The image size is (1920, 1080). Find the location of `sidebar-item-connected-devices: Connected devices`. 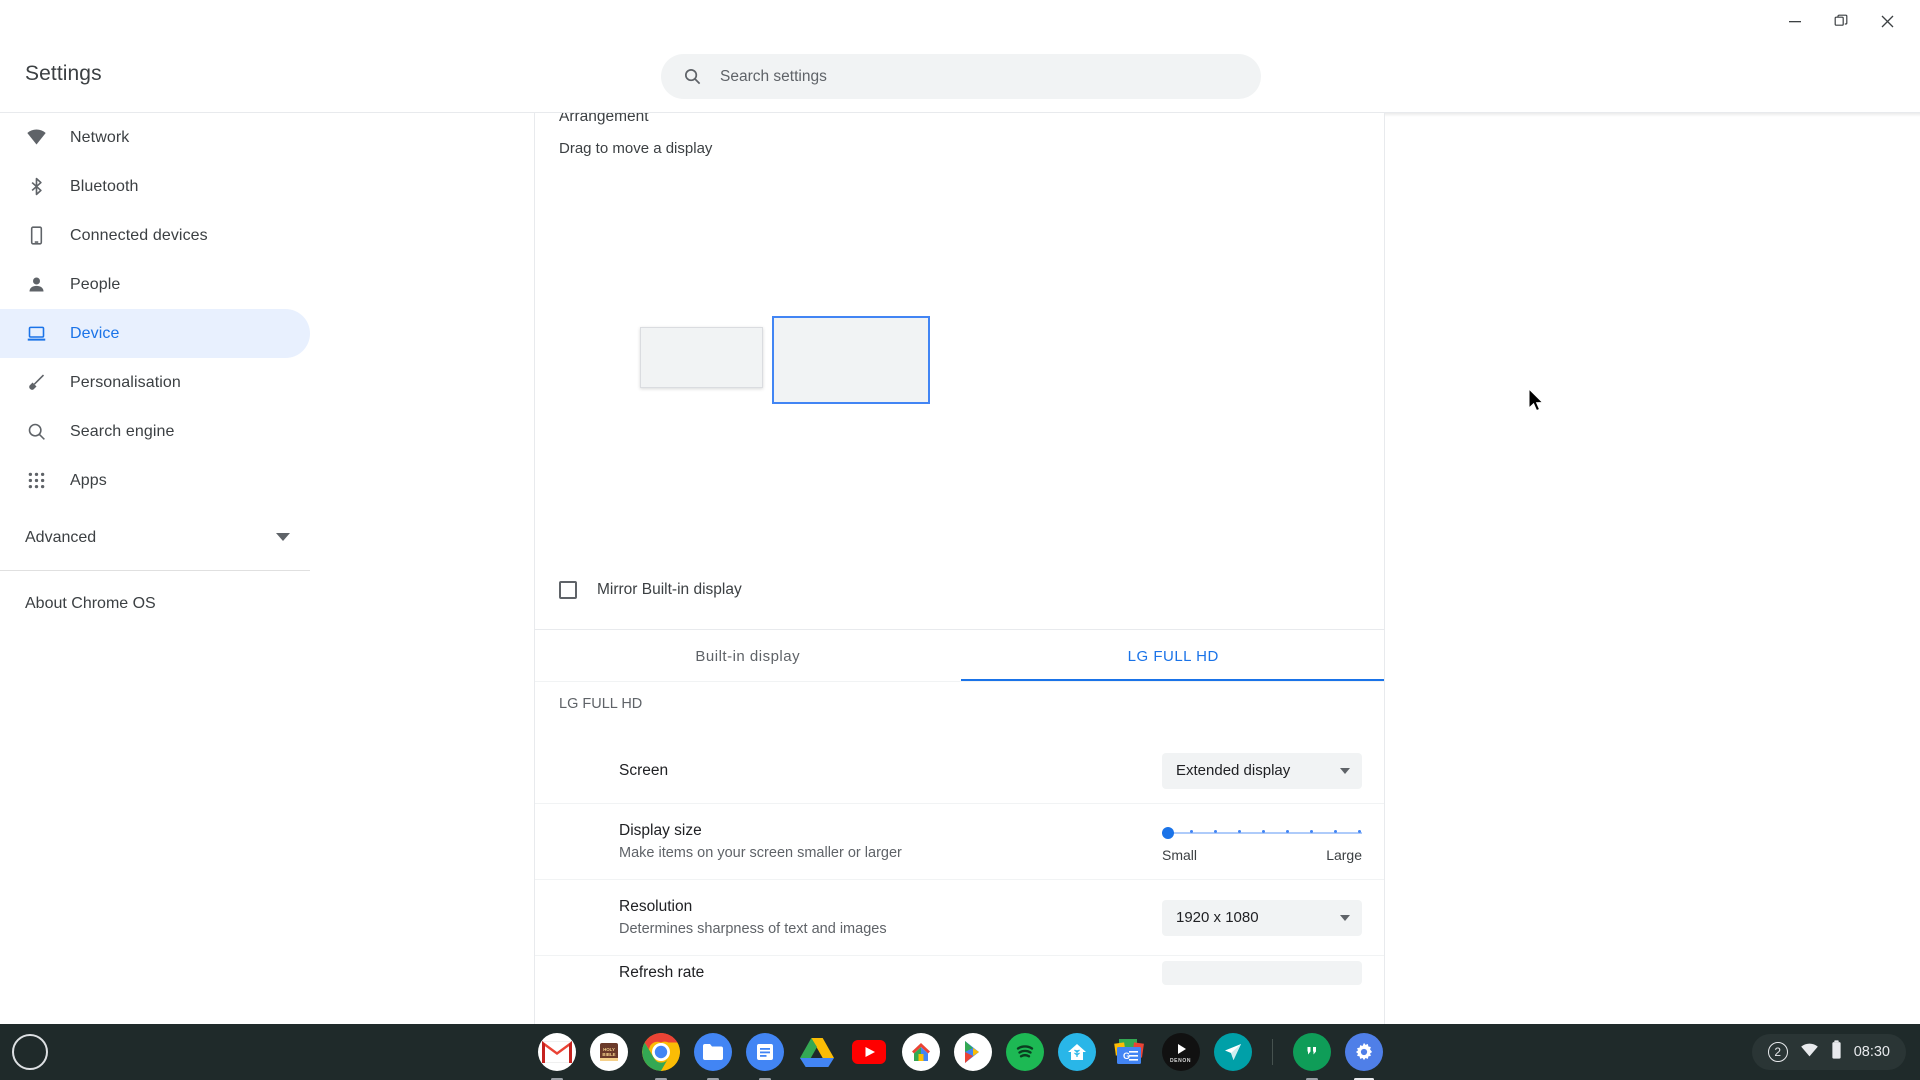

sidebar-item-connected-devices: Connected devices is located at coordinates (155, 235).